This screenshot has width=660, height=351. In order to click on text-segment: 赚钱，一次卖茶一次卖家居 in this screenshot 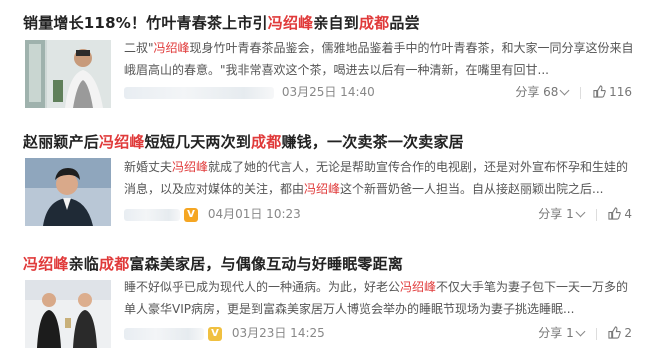, I will do `click(372, 142)`.